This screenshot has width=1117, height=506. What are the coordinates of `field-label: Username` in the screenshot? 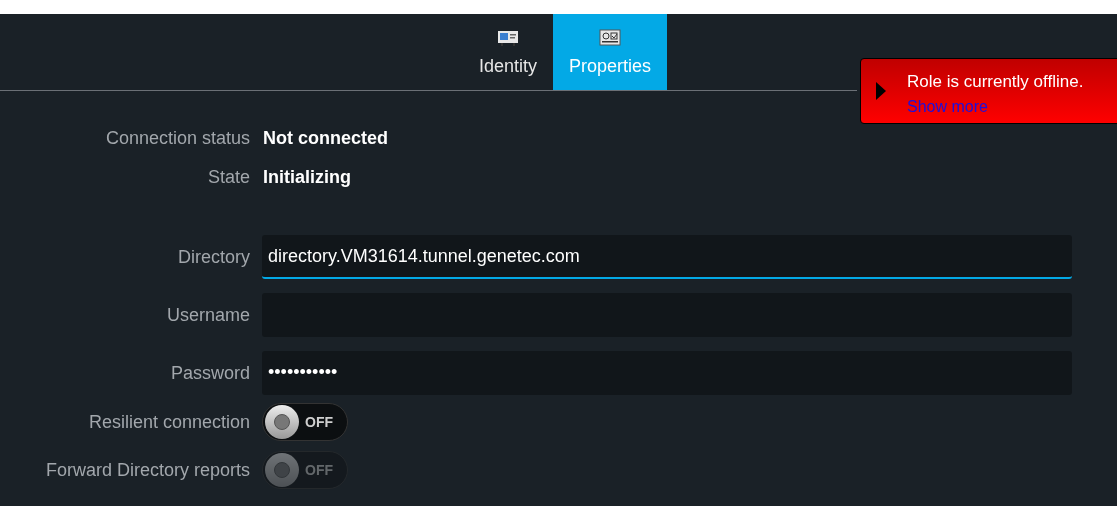 It's located at (207, 315).